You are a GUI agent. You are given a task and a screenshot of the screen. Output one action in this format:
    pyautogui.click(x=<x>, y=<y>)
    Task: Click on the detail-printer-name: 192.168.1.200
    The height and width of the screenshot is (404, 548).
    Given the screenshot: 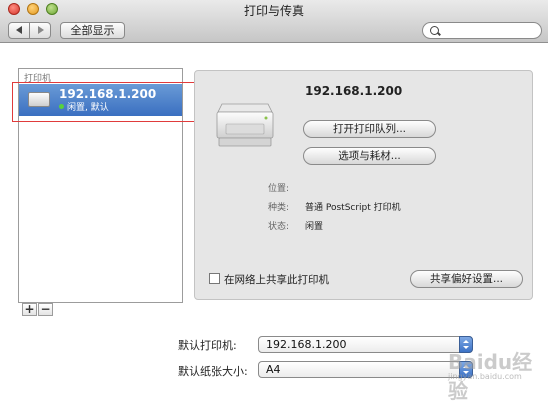 What is the action you would take?
    pyautogui.click(x=354, y=91)
    